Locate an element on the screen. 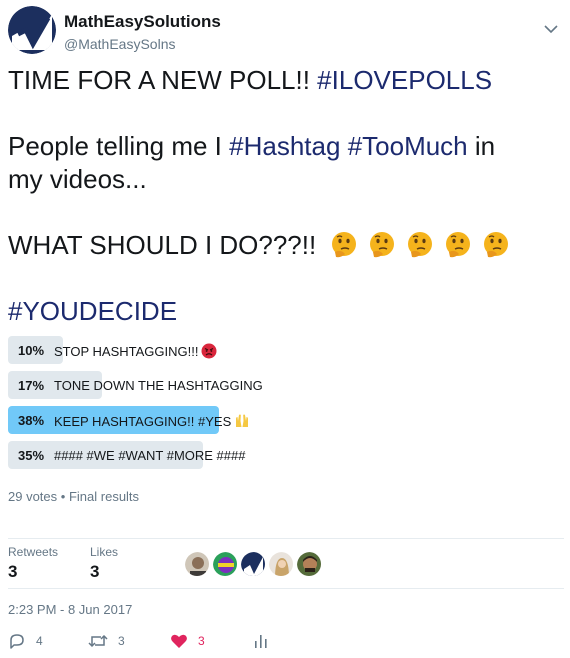 This screenshot has height=658, width=570. poll-option: 35% #### #WE #WANT #MORE #### is located at coordinates (286, 455).